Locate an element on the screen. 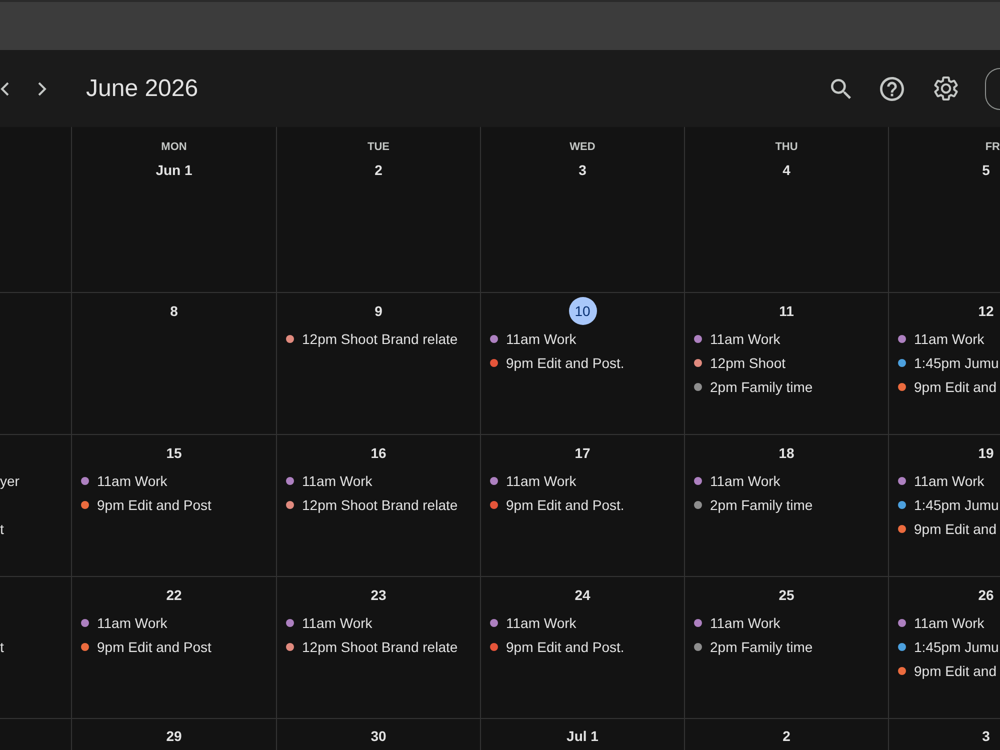  date-label: 24 is located at coordinates (582, 595).